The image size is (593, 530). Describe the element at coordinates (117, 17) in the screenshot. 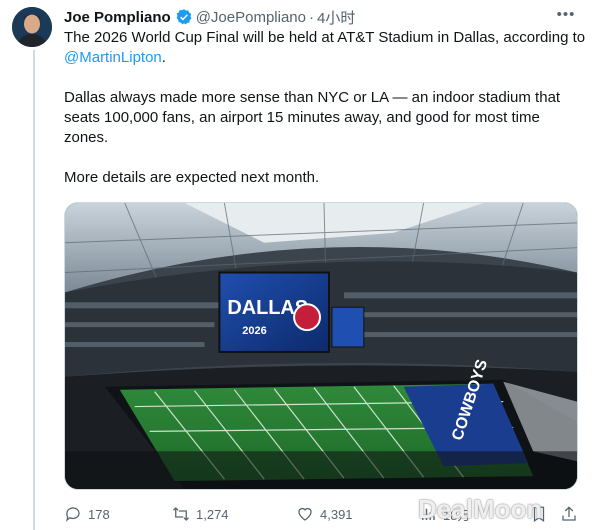

I see `author-name: Joe Pompliano` at that location.